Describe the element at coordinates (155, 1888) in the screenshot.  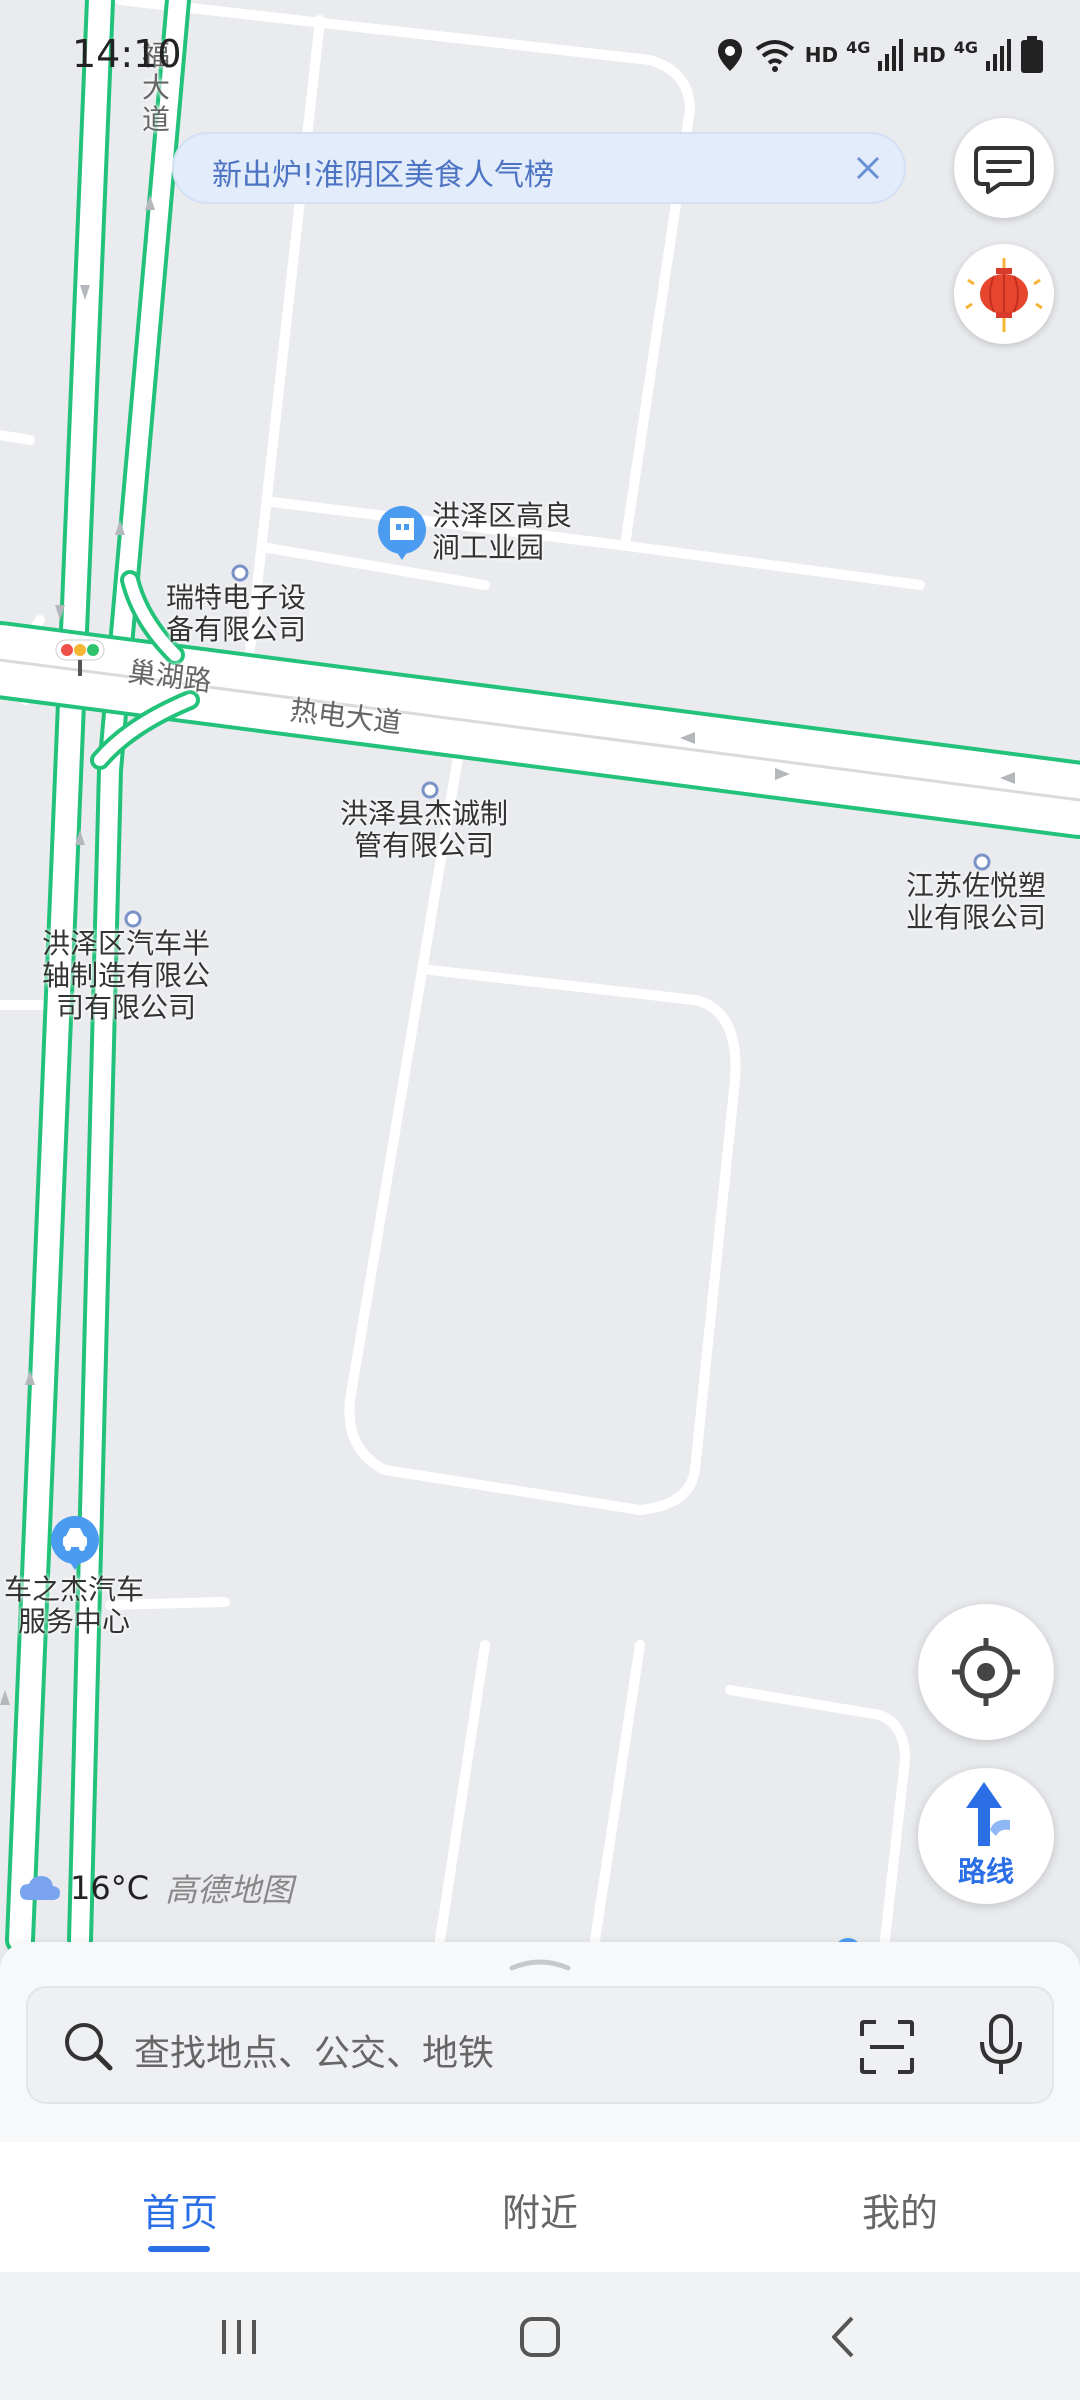
I see `weather-widget: 16°C 高德地图` at that location.